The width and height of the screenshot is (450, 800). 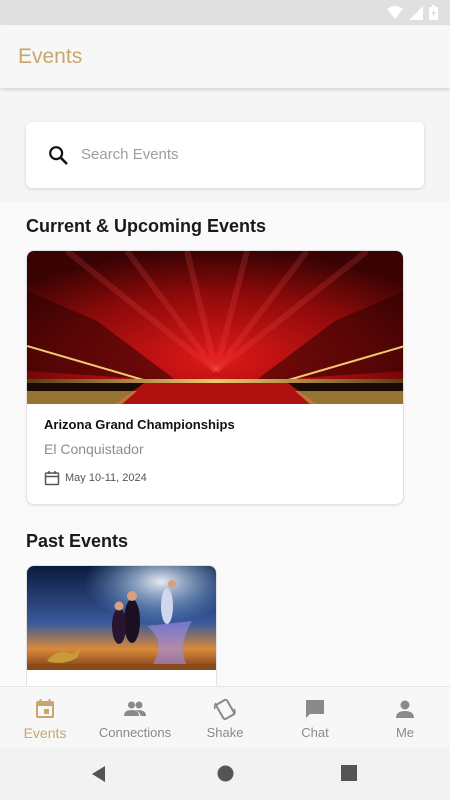 What do you see at coordinates (225, 155) in the screenshot?
I see `search-input: Search Events` at bounding box center [225, 155].